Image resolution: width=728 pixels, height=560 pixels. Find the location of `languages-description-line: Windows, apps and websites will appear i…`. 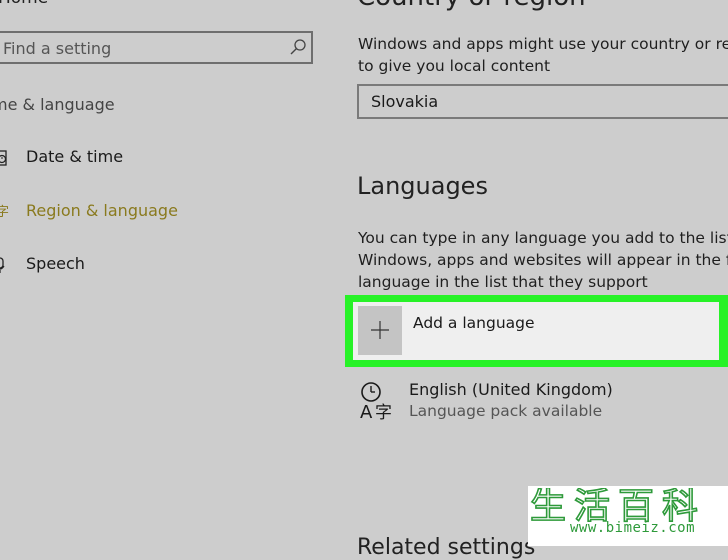

languages-description-line: Windows, apps and websites will appear i… is located at coordinates (543, 260).